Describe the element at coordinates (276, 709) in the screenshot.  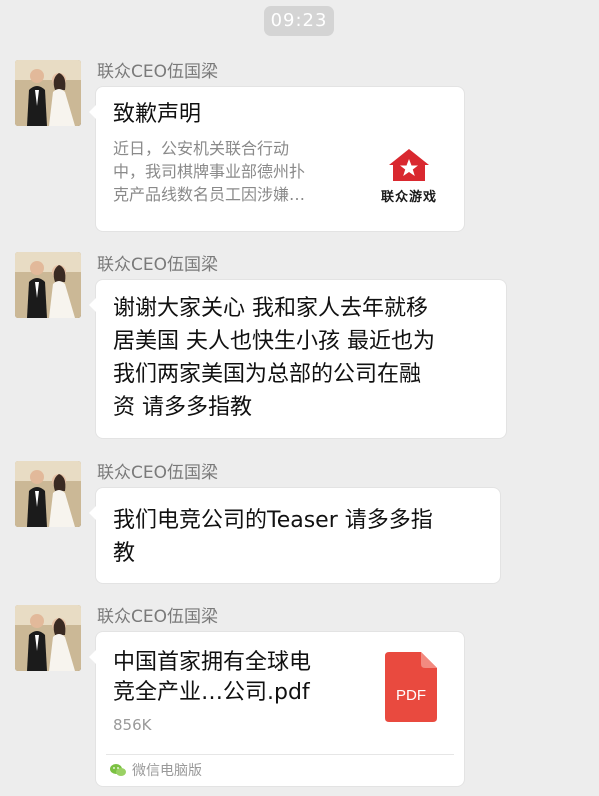
I see `file-message-bubble: 中国首家拥有全球电 竞全产业…公司.pdf 856K PDF 微信电脑版` at that location.